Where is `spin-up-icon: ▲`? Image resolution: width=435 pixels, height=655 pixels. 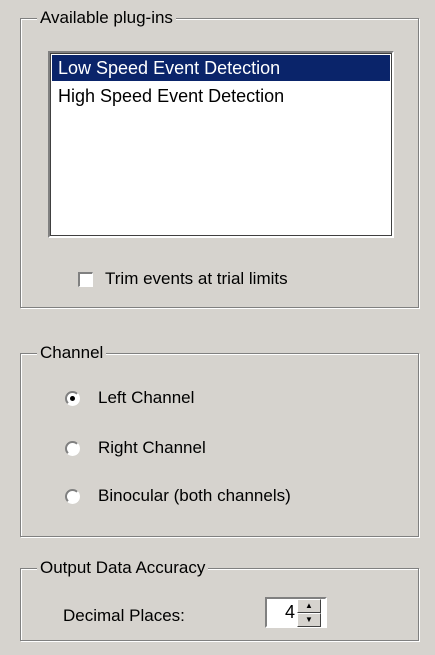 spin-up-icon: ▲ is located at coordinates (309, 606).